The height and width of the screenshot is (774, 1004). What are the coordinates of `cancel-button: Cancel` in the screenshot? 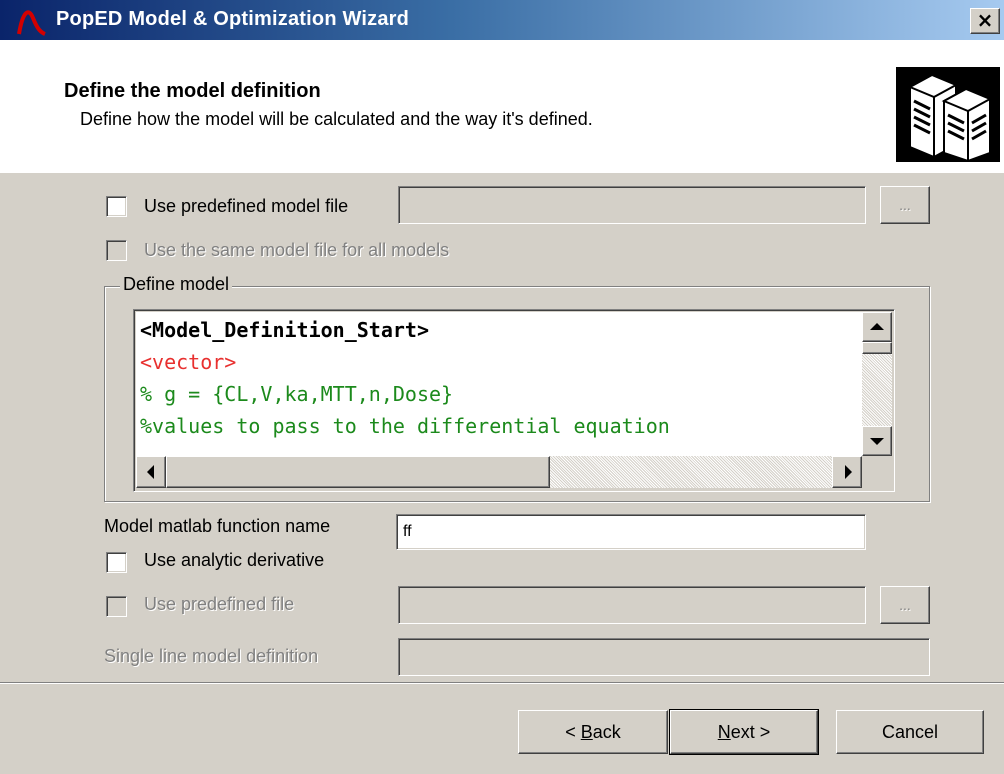 It's located at (910, 732).